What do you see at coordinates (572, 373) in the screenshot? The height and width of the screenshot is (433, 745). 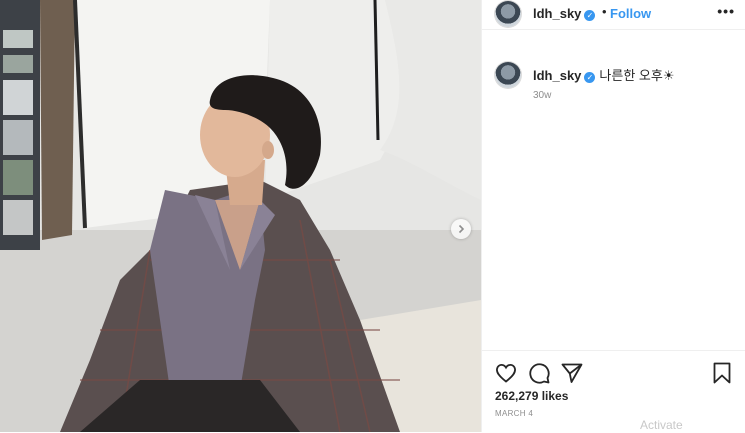 I see `share-icon` at bounding box center [572, 373].